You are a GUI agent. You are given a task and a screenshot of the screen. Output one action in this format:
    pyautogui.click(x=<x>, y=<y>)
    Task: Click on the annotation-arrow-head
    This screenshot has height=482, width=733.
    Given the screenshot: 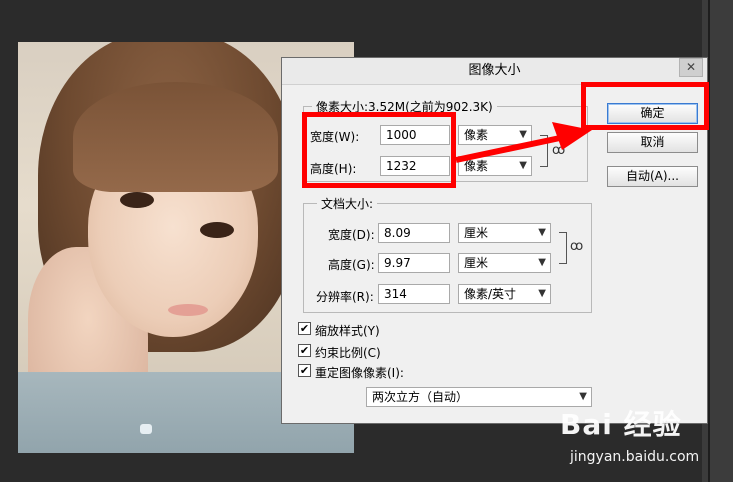 What is the action you would take?
    pyautogui.click(x=572, y=136)
    